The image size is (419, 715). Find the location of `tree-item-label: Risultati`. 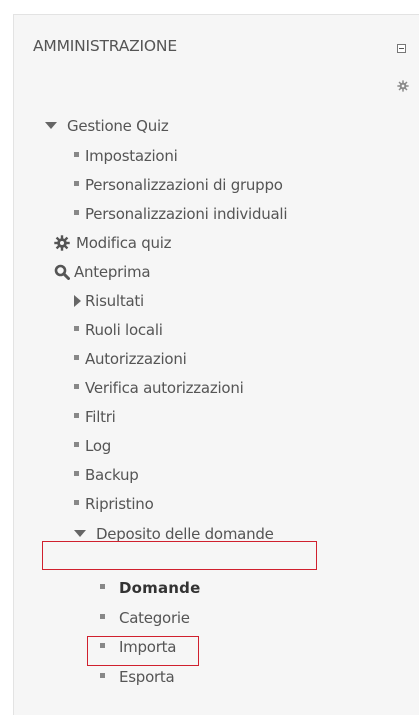

tree-item-label: Risultati is located at coordinates (114, 301).